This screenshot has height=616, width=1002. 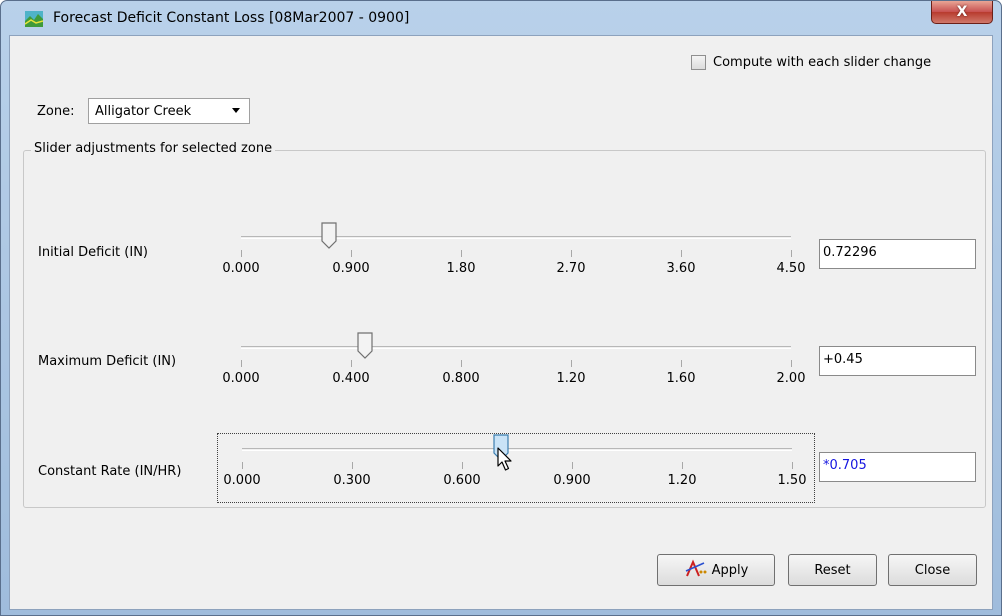 What do you see at coordinates (34, 19) in the screenshot?
I see `app-icon` at bounding box center [34, 19].